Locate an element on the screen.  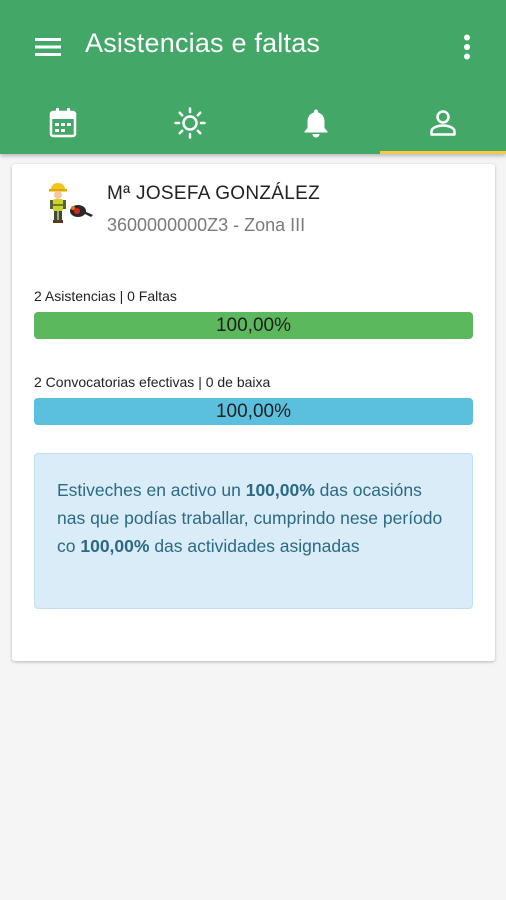
sun-icon is located at coordinates (190, 123).